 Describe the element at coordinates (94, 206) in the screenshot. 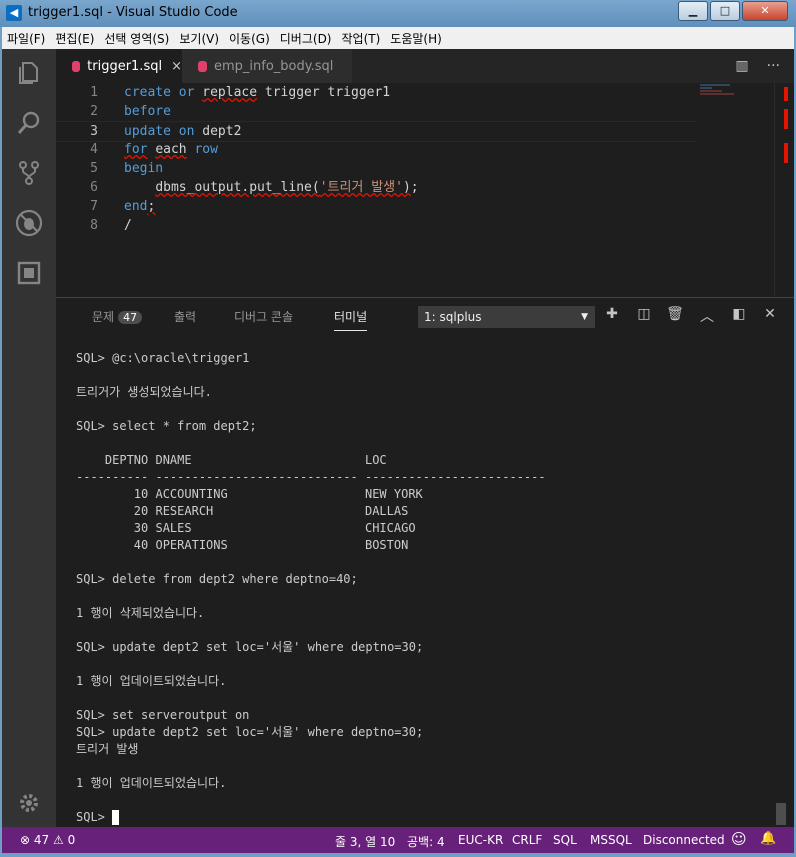

I see `line-number: 7` at that location.